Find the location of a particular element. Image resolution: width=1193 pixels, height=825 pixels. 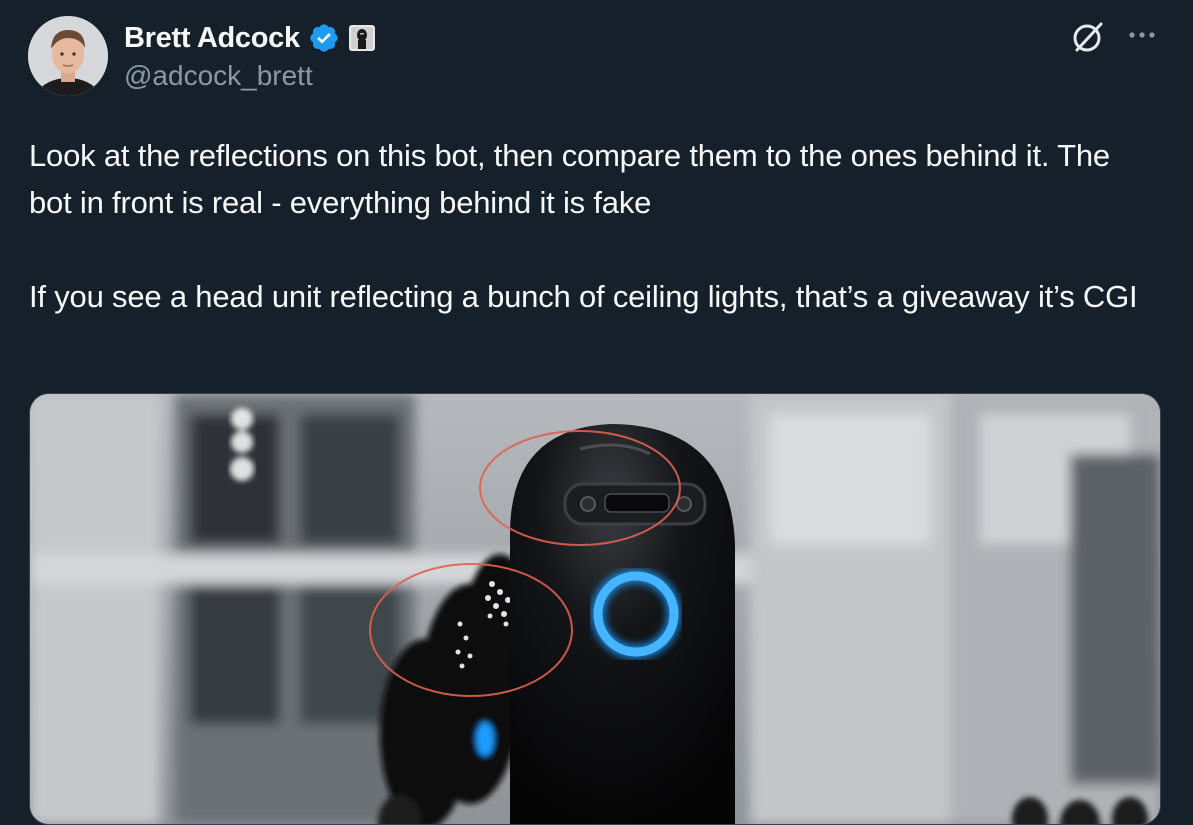

author-avatar is located at coordinates (68, 56).